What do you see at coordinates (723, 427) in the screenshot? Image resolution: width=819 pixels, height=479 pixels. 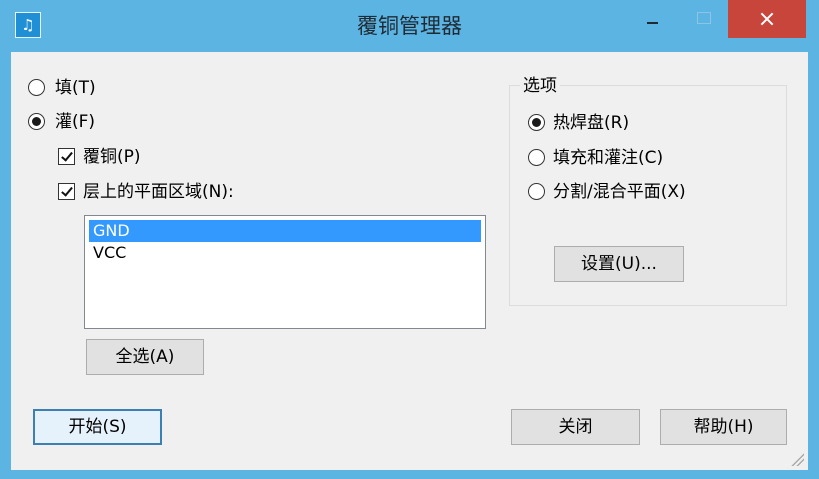 I see `help-button: 帮助(H)` at bounding box center [723, 427].